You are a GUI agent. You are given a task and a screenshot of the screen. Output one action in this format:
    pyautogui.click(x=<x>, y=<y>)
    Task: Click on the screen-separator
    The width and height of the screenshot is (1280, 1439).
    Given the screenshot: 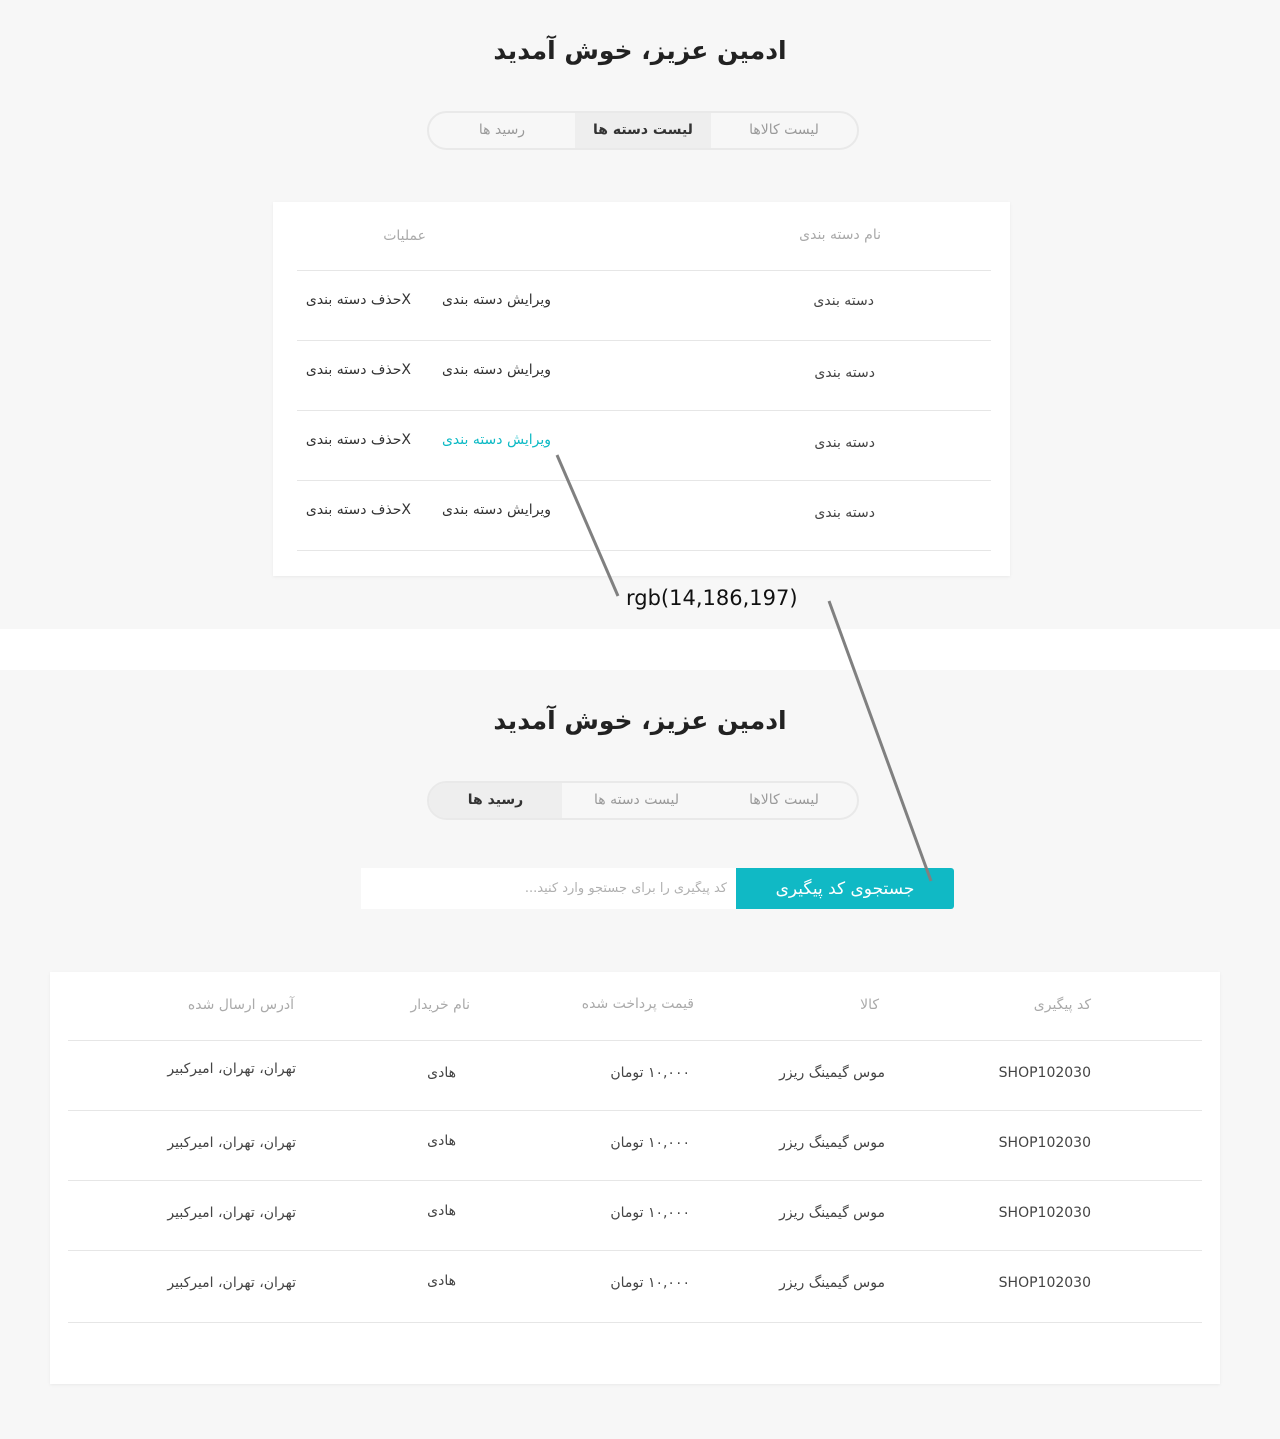 What is the action you would take?
    pyautogui.click(x=640, y=649)
    